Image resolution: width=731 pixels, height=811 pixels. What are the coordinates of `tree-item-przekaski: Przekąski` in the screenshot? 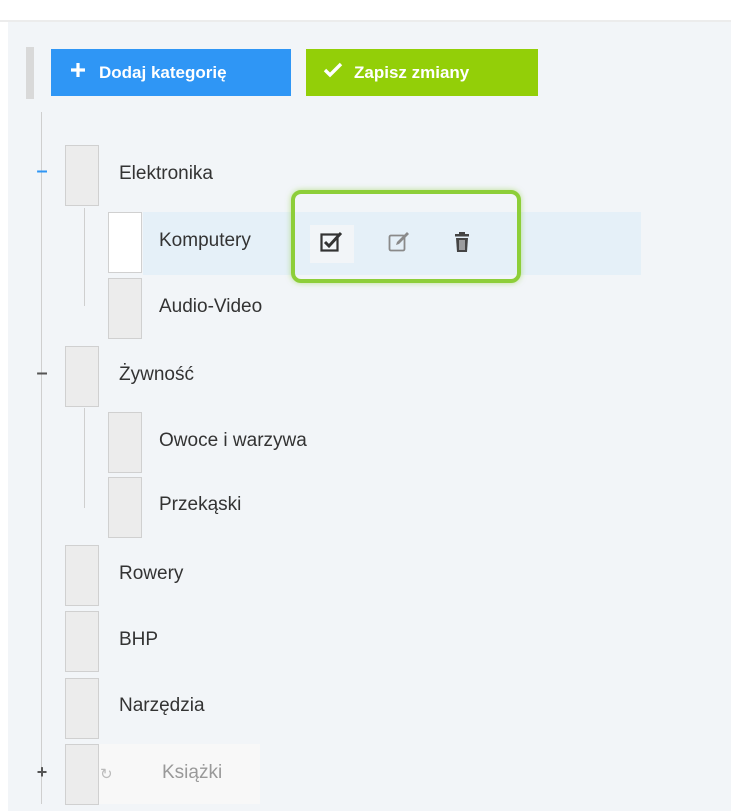 It's located at (200, 505).